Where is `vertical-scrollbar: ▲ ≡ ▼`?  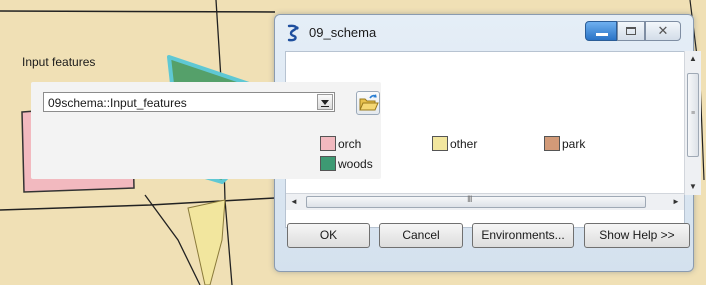 vertical-scrollbar: ▲ ≡ ▼ is located at coordinates (692, 123).